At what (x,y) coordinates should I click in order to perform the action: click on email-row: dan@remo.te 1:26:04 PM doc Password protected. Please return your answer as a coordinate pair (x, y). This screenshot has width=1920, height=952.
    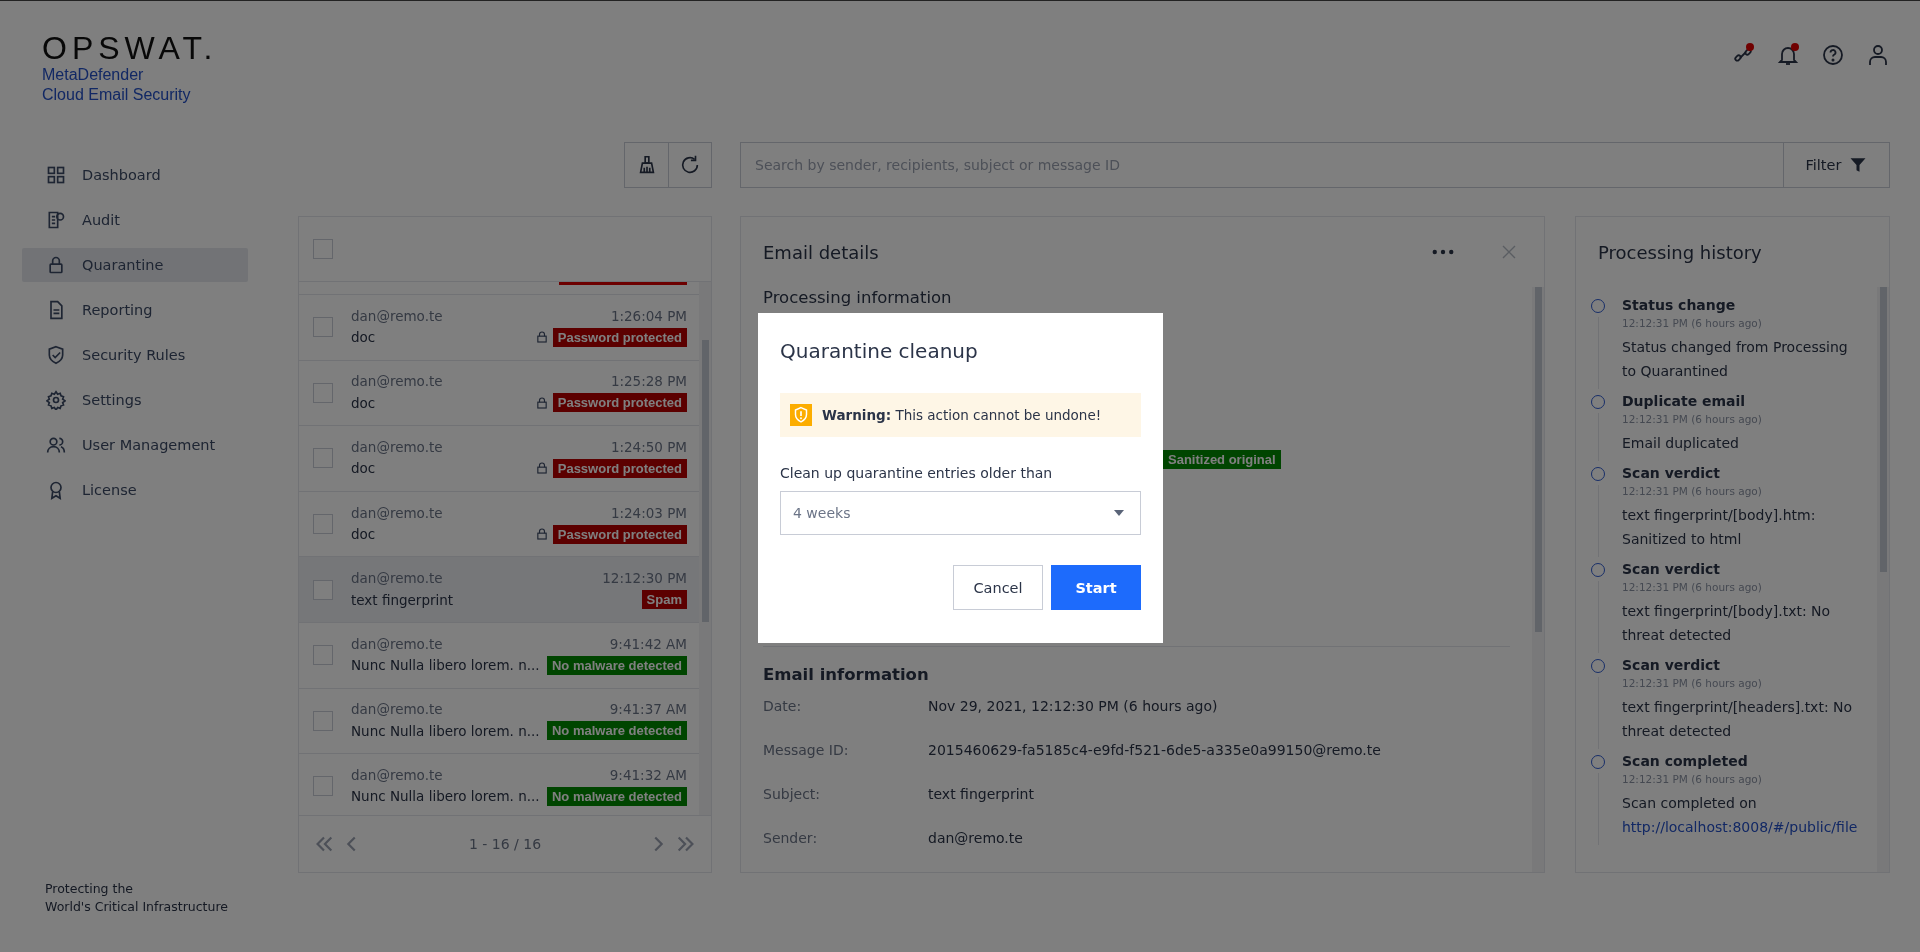
    Looking at the image, I should click on (499, 328).